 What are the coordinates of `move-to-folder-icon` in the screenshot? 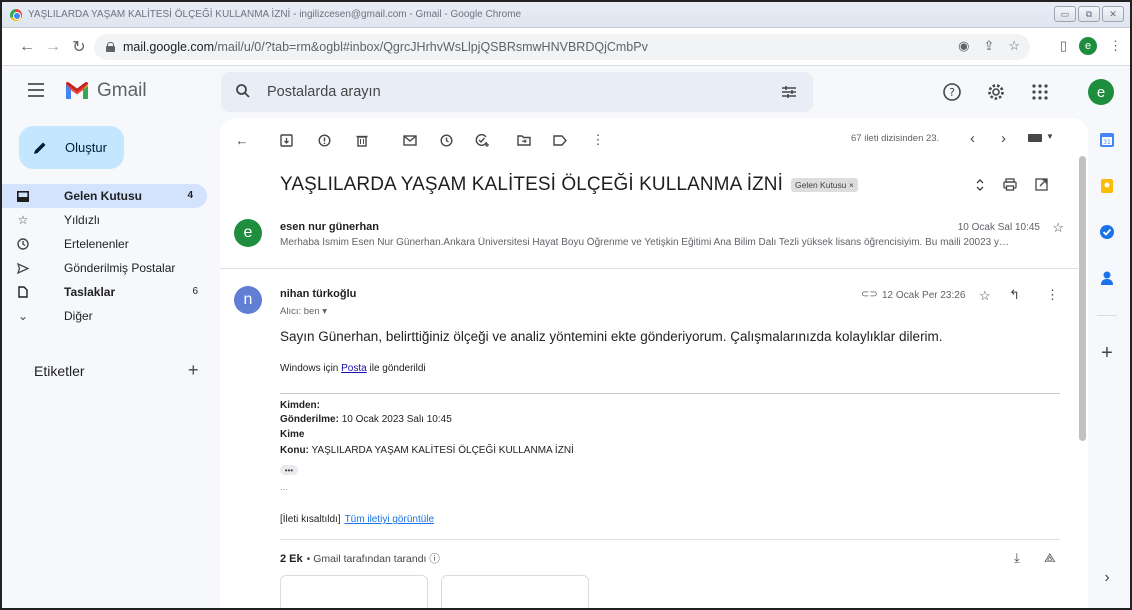 It's located at (524, 140).